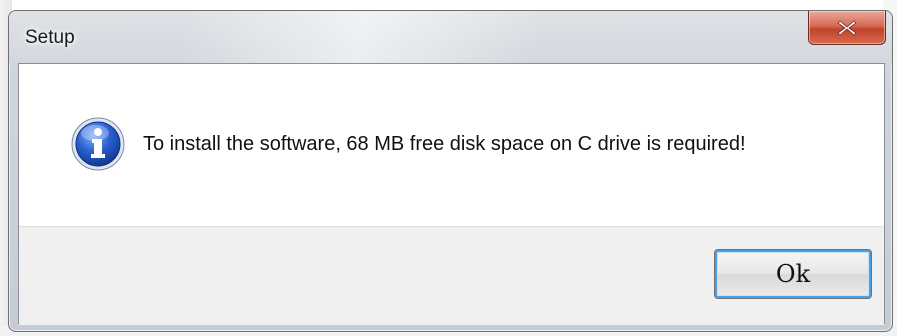 This screenshot has width=897, height=336. Describe the element at coordinates (50, 37) in the screenshot. I see `window-title: Setup` at that location.